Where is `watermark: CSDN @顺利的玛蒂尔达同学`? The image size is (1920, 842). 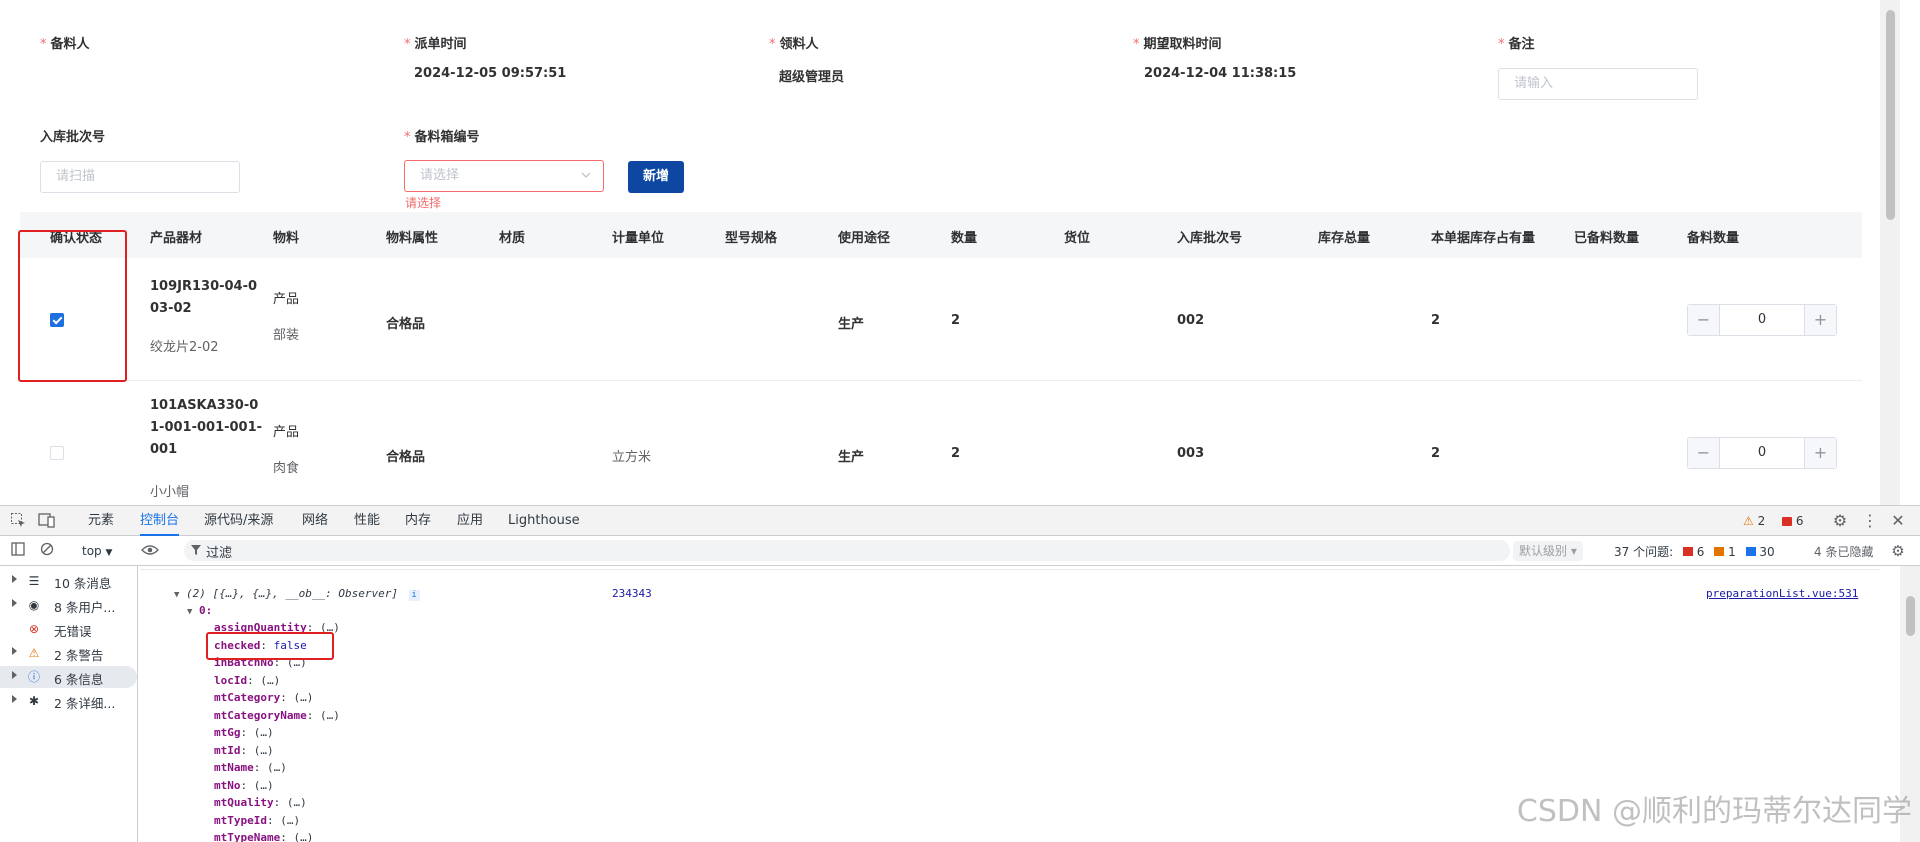 watermark: CSDN @顺利的玛蒂尔达同学 is located at coordinates (1714, 811).